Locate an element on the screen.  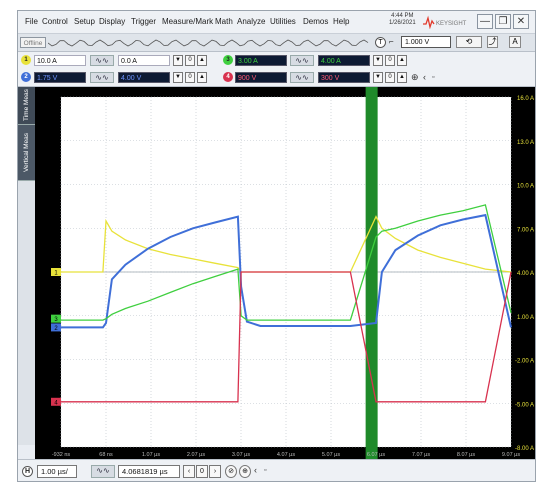
channel-3-zero-button: 0 is located at coordinates (390, 60).